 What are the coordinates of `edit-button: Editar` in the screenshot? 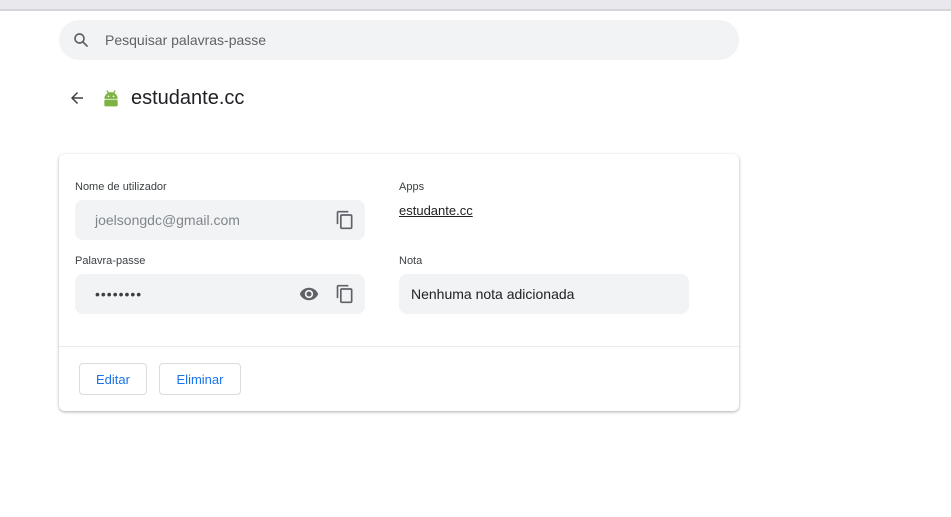 It's located at (113, 379).